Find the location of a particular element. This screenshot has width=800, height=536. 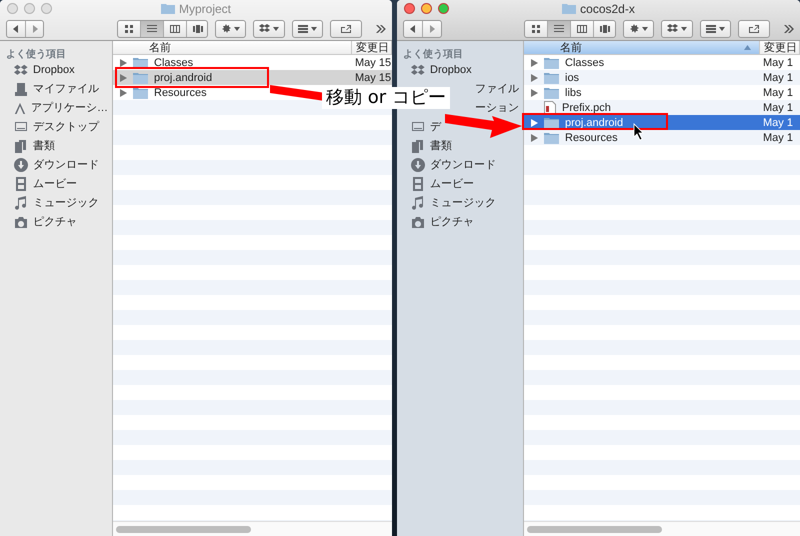

file-name: Prefix.pch is located at coordinates (586, 108).